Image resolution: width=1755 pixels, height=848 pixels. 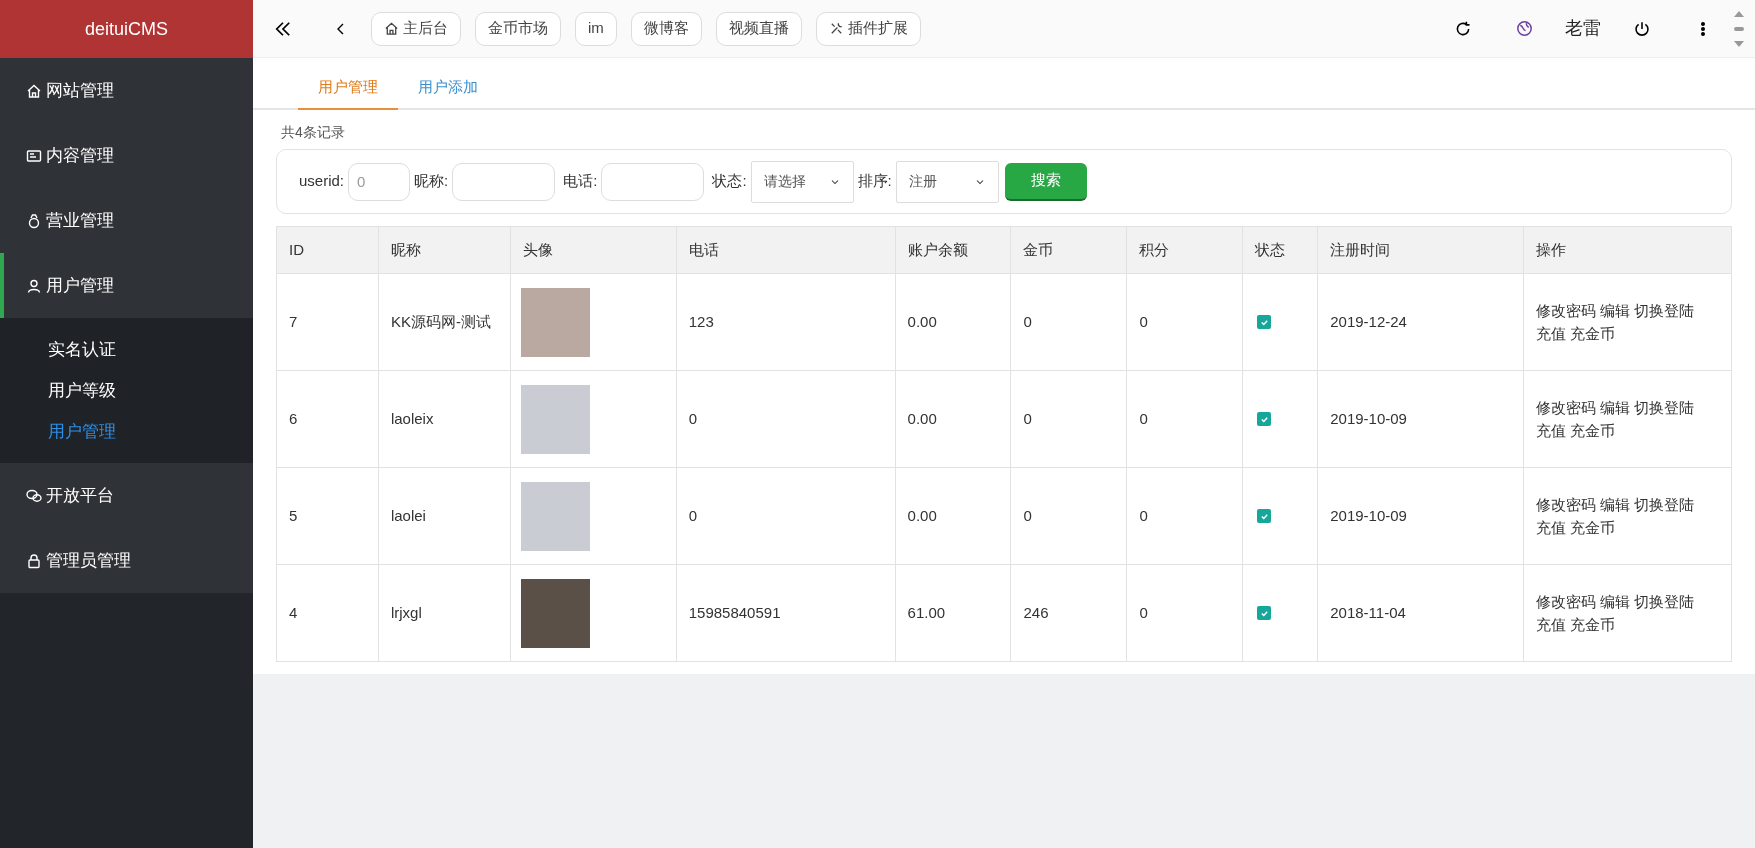 What do you see at coordinates (126, 285) in the screenshot?
I see `sidebar-item: 用户管理` at bounding box center [126, 285].